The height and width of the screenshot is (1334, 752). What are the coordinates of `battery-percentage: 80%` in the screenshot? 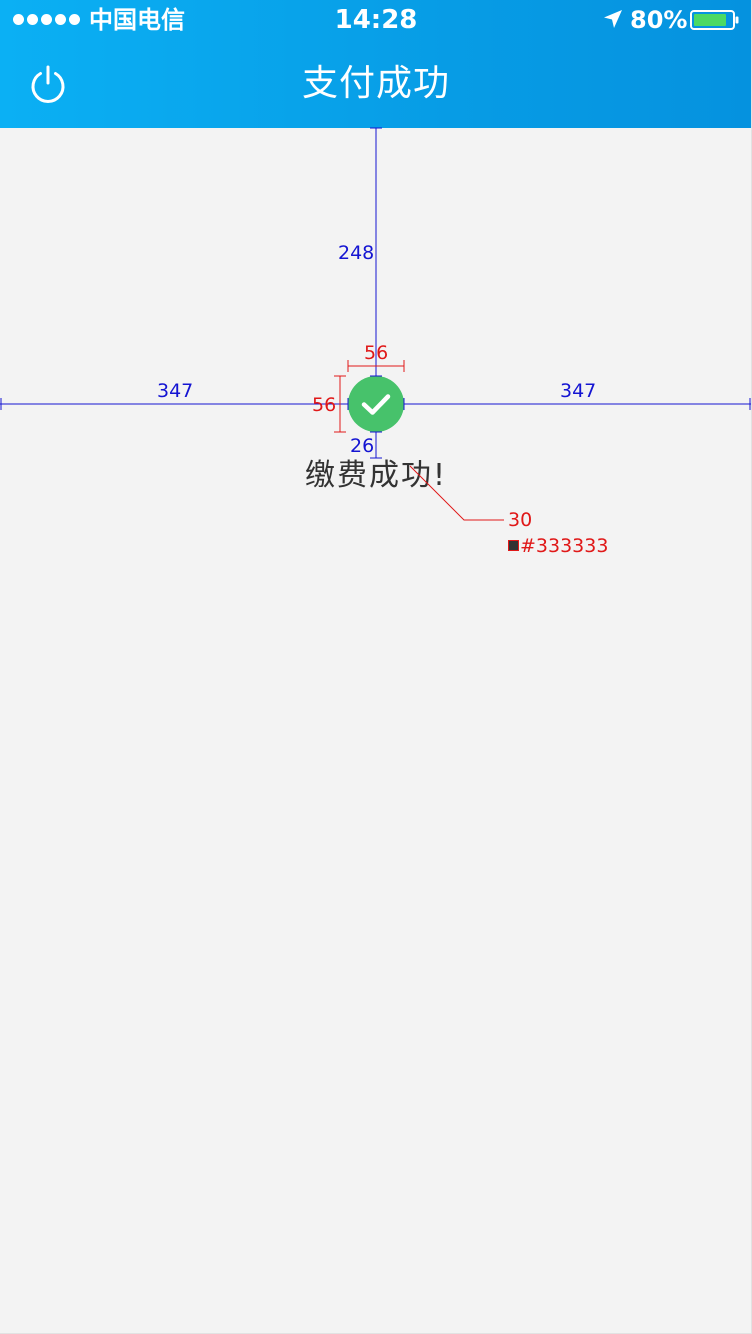 It's located at (659, 20).